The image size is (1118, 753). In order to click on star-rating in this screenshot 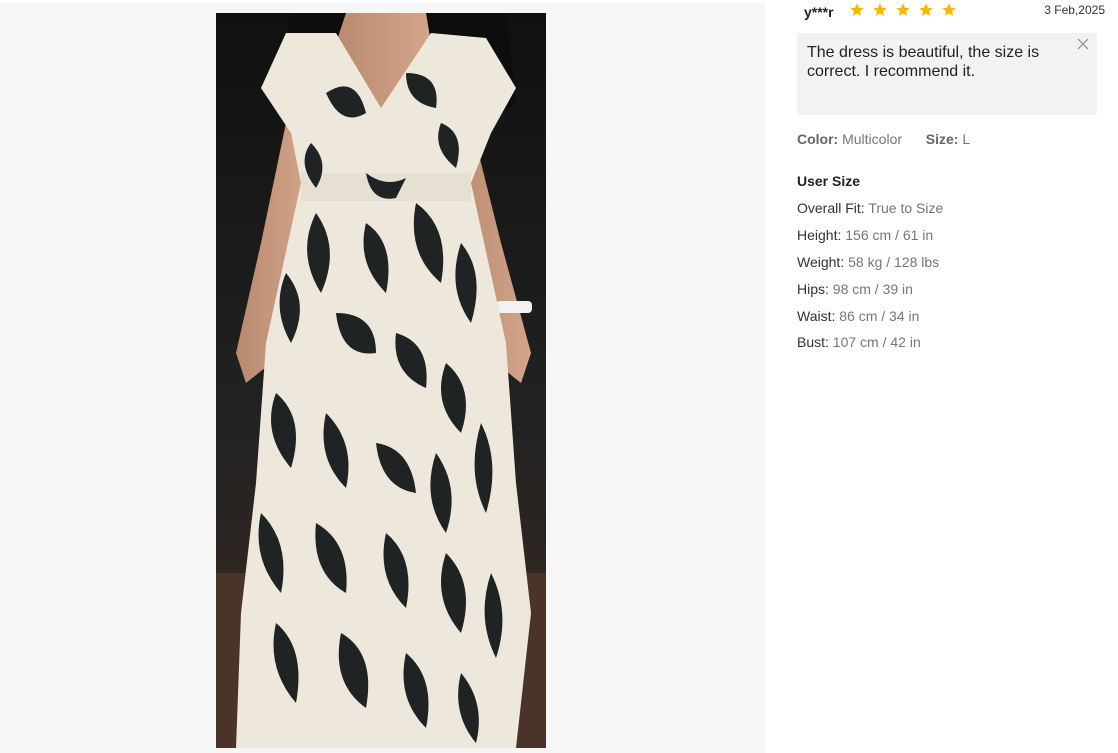, I will do `click(904, 11)`.